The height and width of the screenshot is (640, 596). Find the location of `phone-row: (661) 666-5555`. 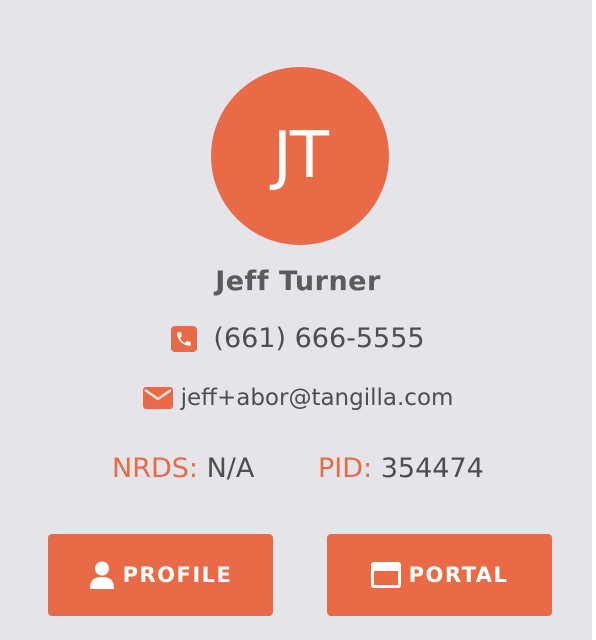

phone-row: (661) 666-5555 is located at coordinates (298, 338).